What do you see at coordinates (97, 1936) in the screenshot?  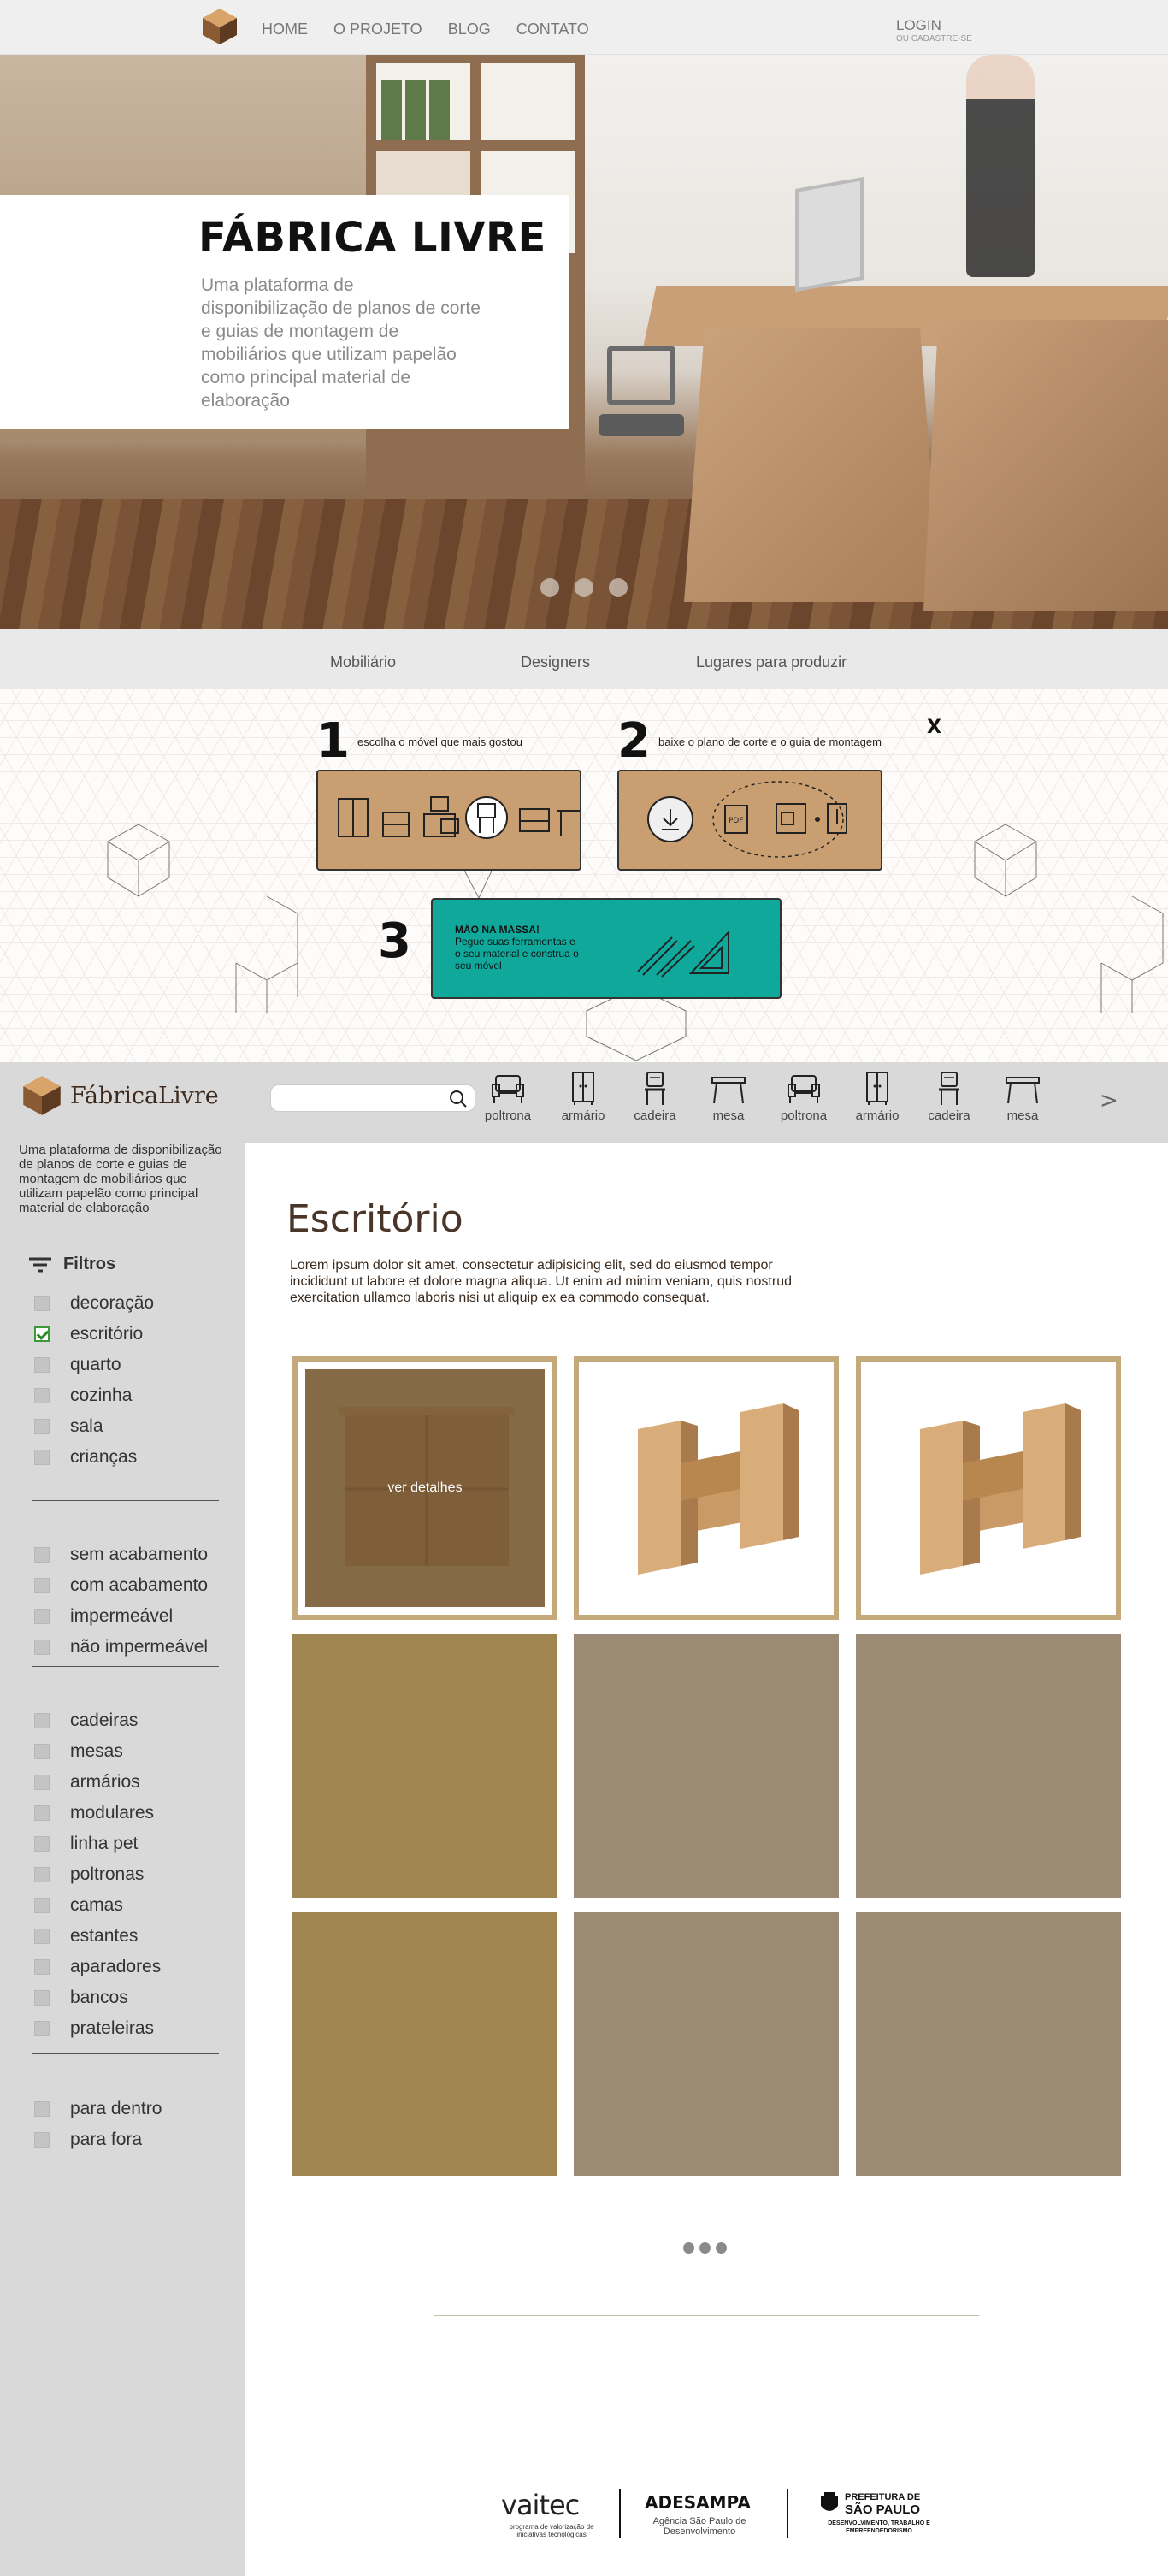 I see `filter-item: estantes` at bounding box center [97, 1936].